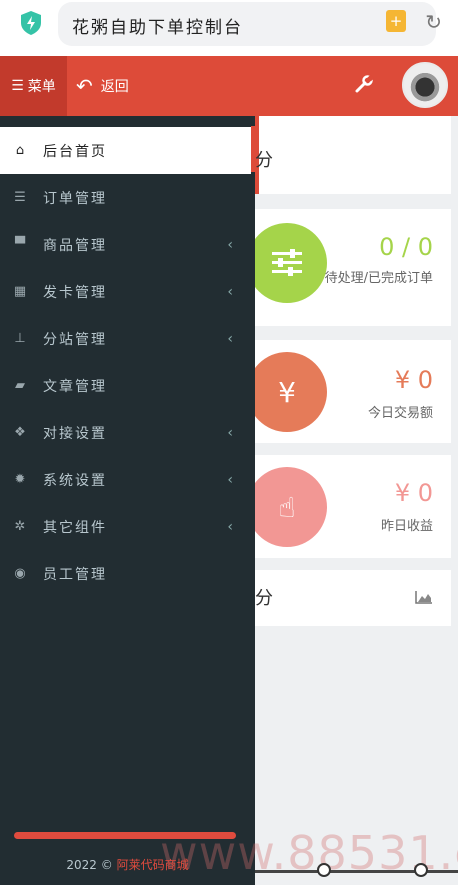 The height and width of the screenshot is (885, 458). I want to click on sidebar-item-home: ⌂ 后台首页, so click(125, 150).